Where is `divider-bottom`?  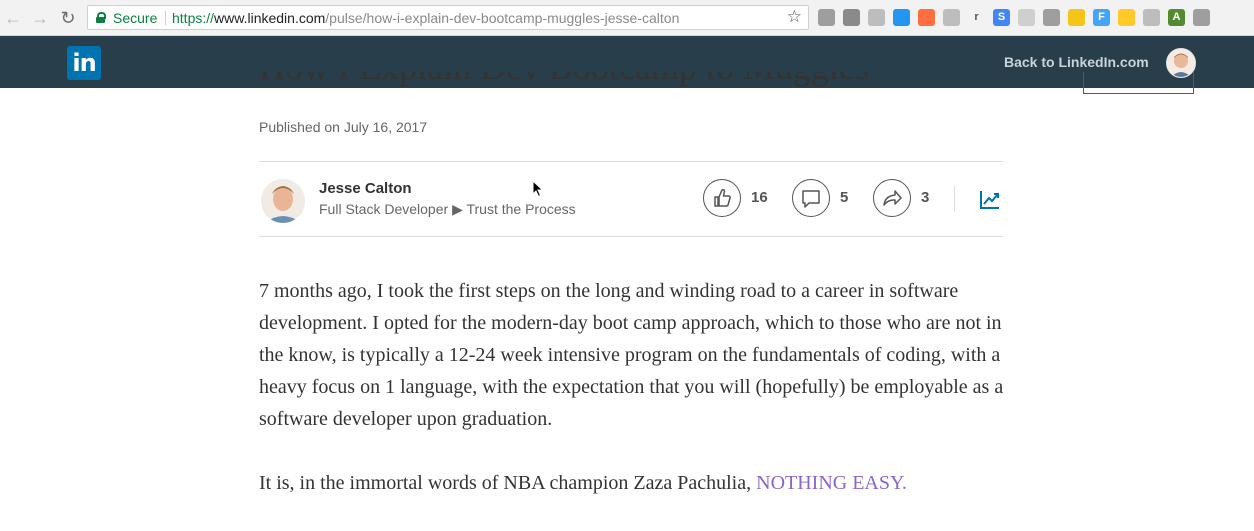 divider-bottom is located at coordinates (631, 236).